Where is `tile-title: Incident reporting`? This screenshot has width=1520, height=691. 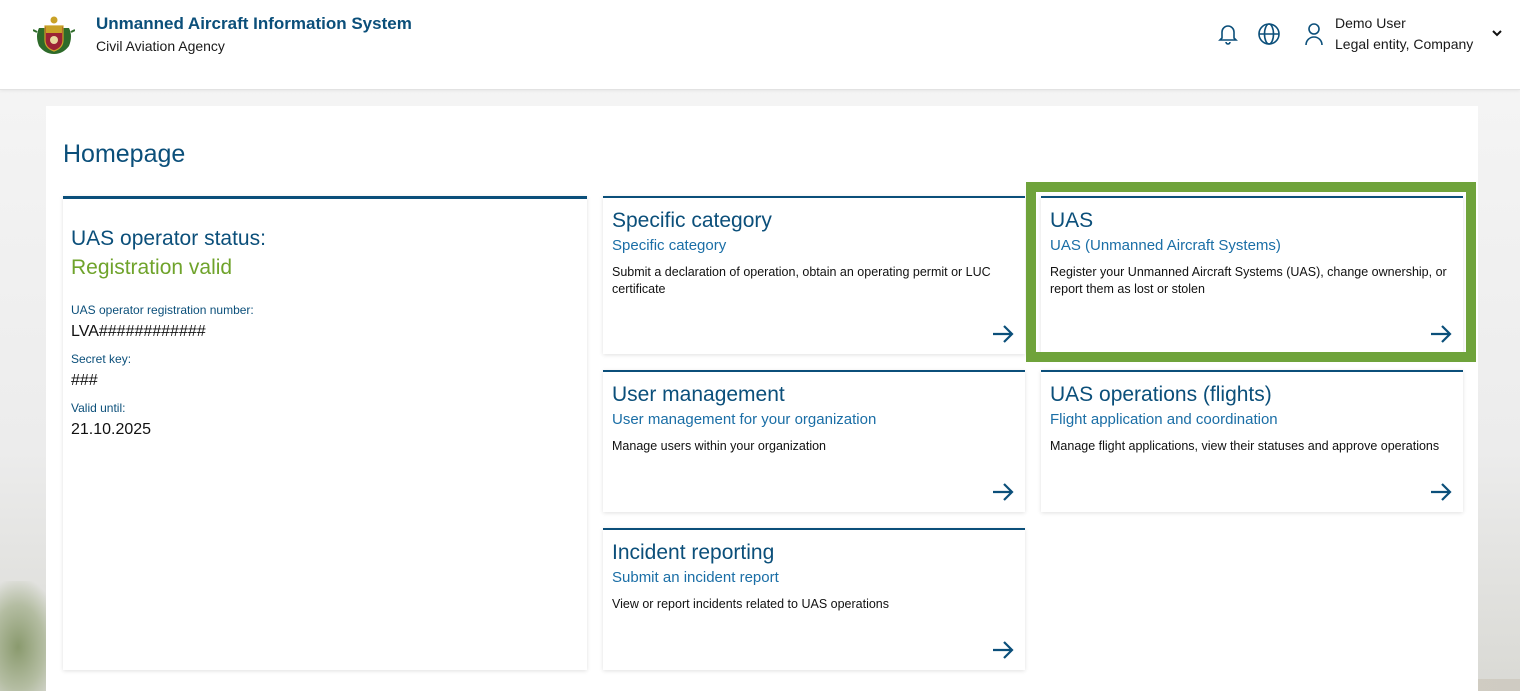
tile-title: Incident reporting is located at coordinates (693, 552).